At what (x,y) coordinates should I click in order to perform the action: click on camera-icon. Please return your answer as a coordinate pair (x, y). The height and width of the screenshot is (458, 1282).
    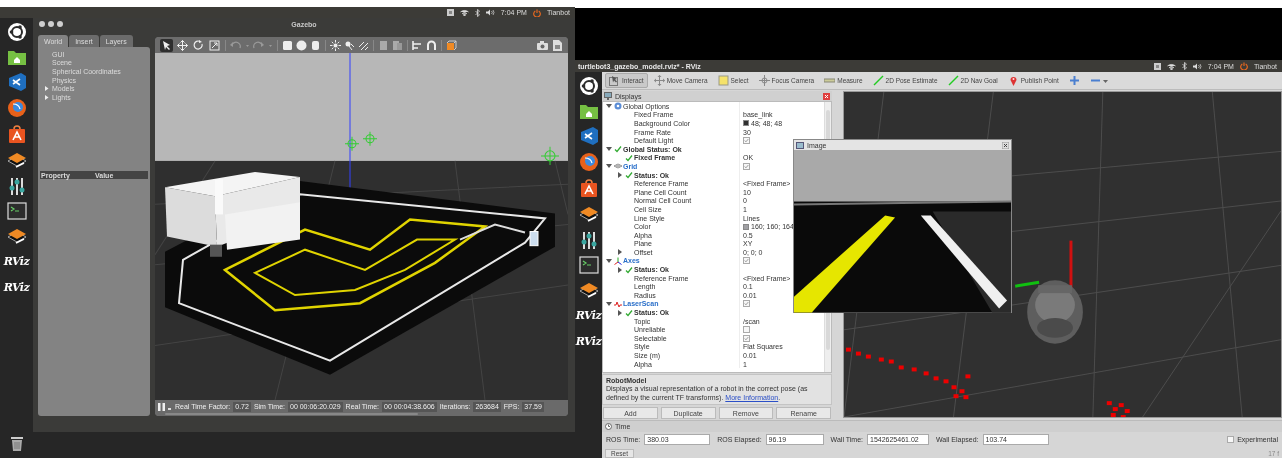
    Looking at the image, I should click on (542, 45).